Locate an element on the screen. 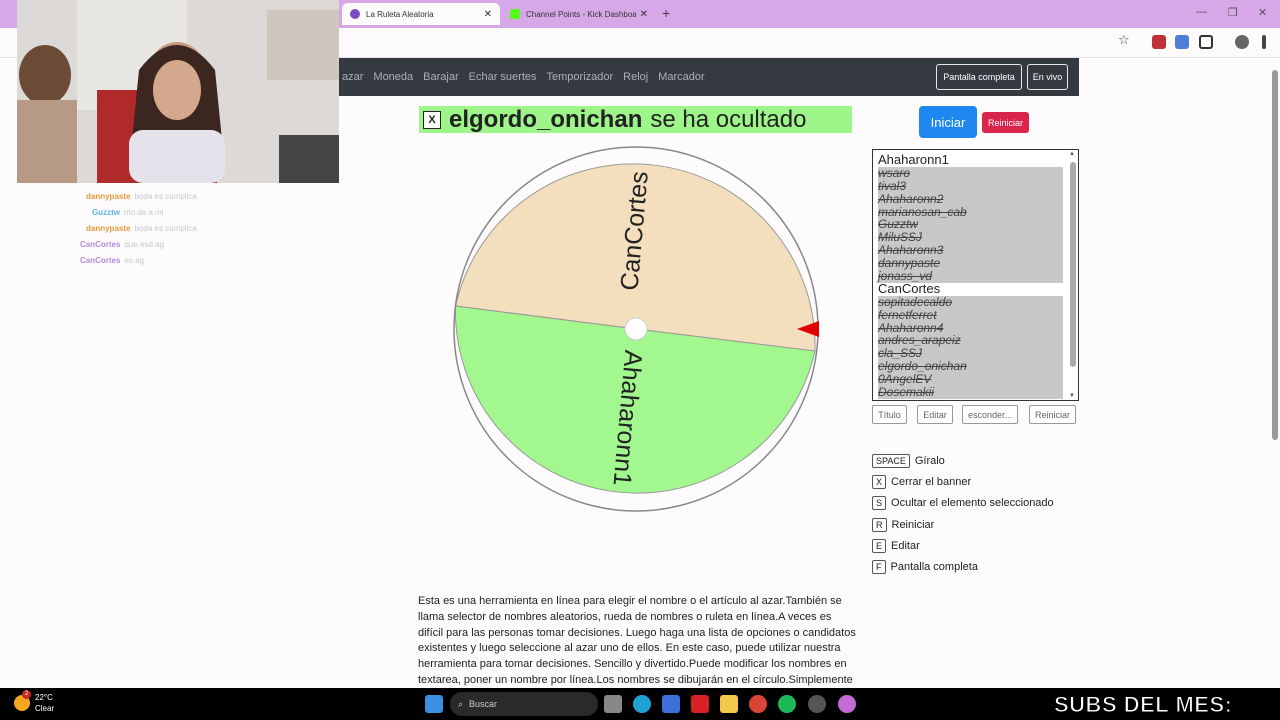 Image resolution: width=1280 pixels, height=720 pixels. spotify-icon is located at coordinates (787, 704).